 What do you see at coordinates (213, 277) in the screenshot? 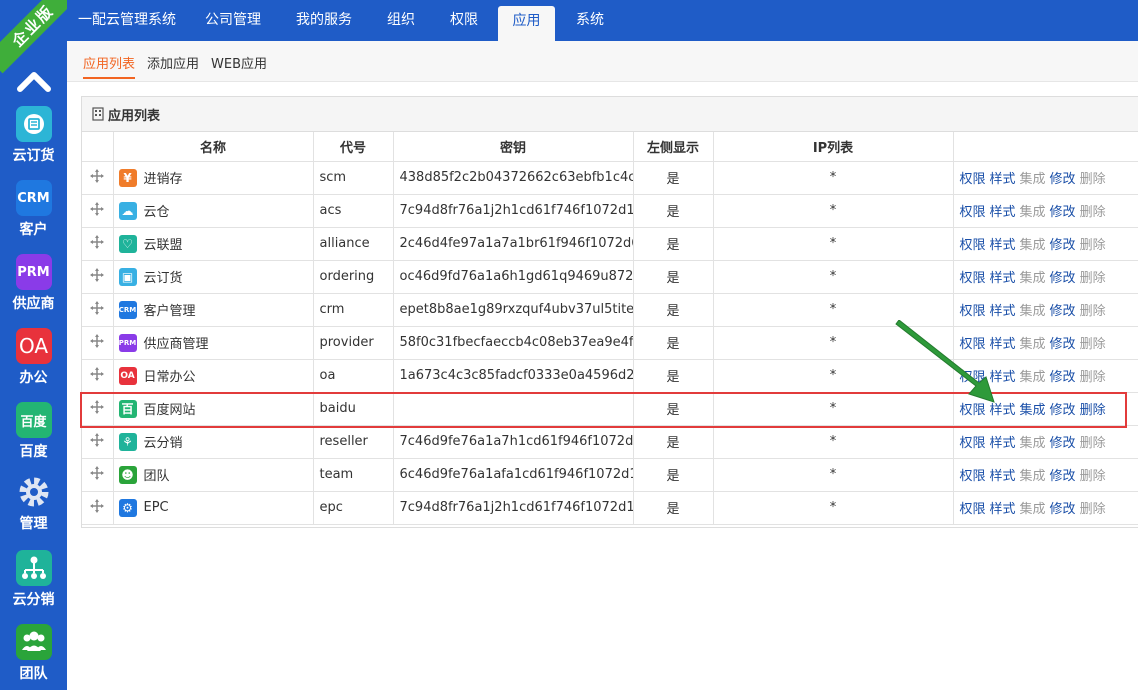
I see `app-name-cell: ▣ 云订货` at bounding box center [213, 277].